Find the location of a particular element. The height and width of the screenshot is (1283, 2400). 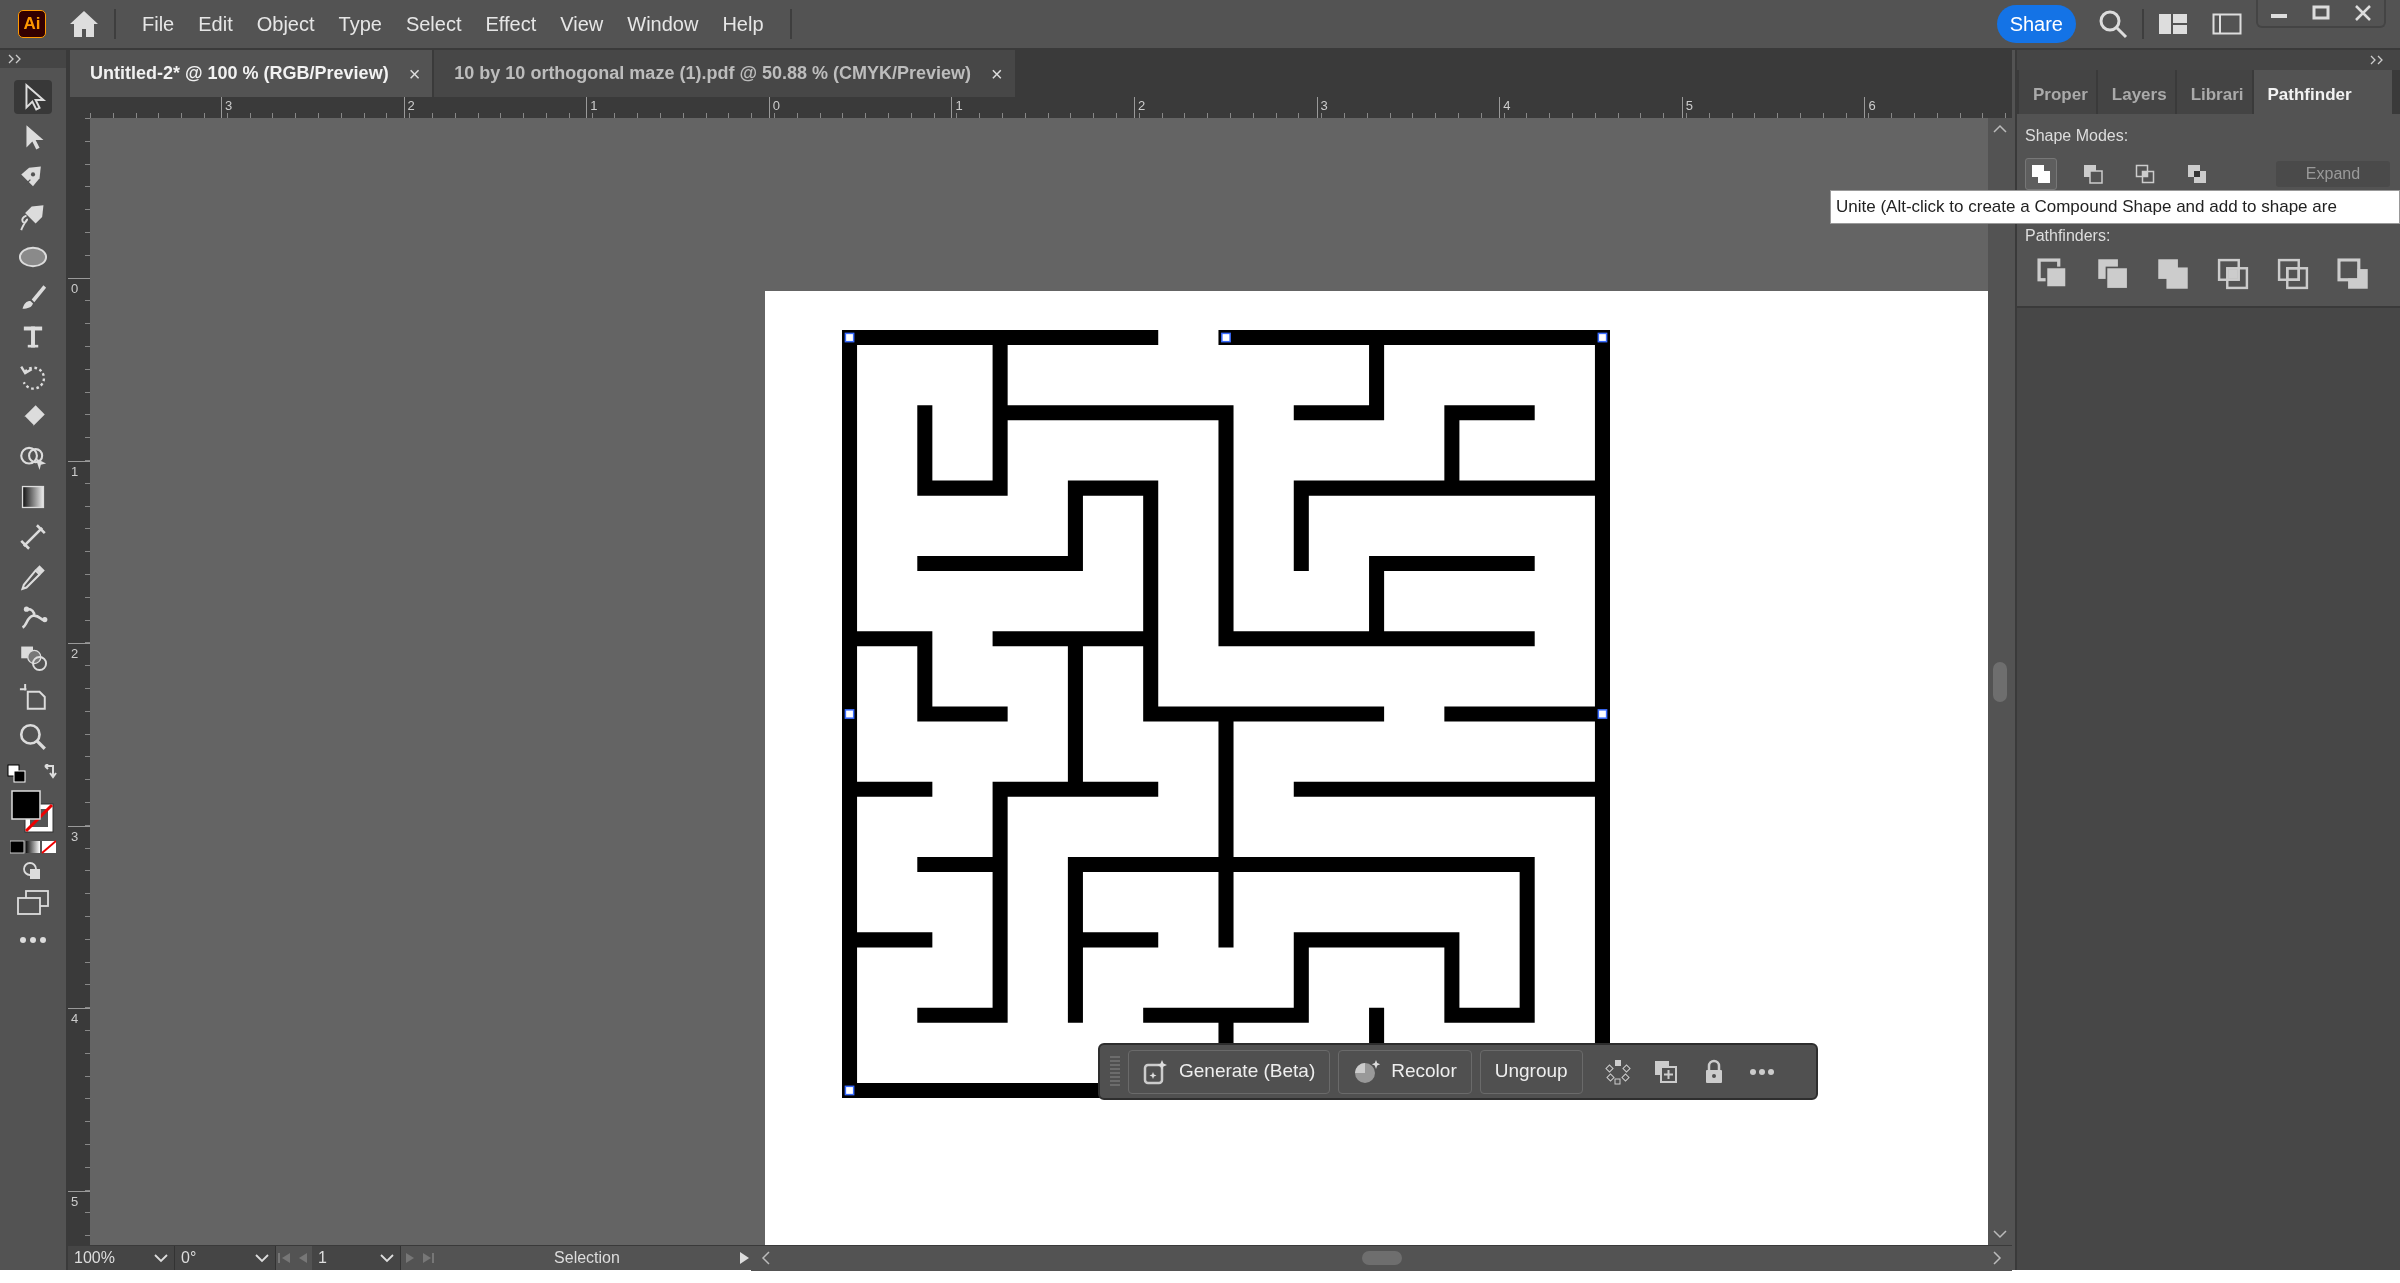

current-tool-label: Selection is located at coordinates (587, 1258).